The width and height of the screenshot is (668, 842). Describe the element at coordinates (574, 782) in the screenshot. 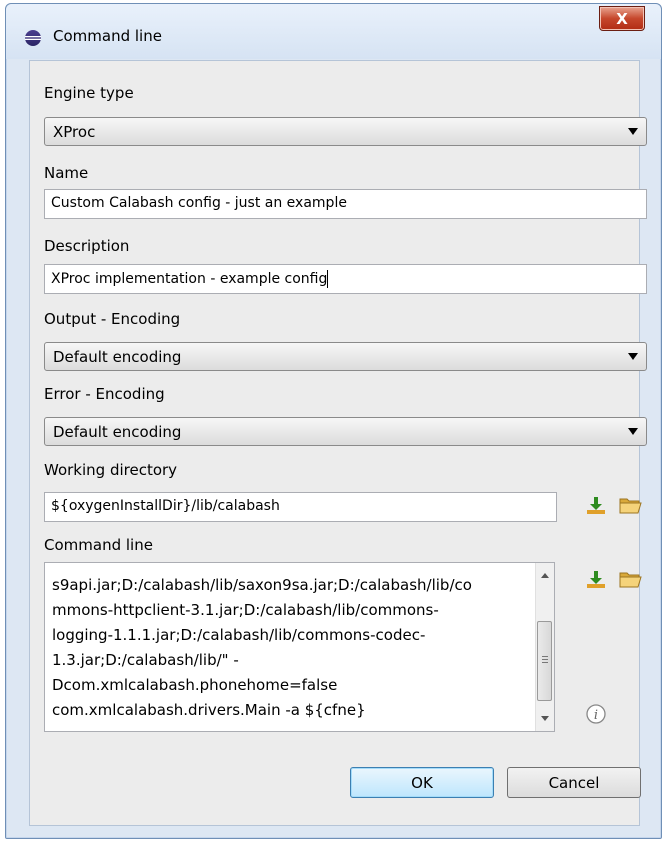

I see `cancel-button: Cancel` at that location.